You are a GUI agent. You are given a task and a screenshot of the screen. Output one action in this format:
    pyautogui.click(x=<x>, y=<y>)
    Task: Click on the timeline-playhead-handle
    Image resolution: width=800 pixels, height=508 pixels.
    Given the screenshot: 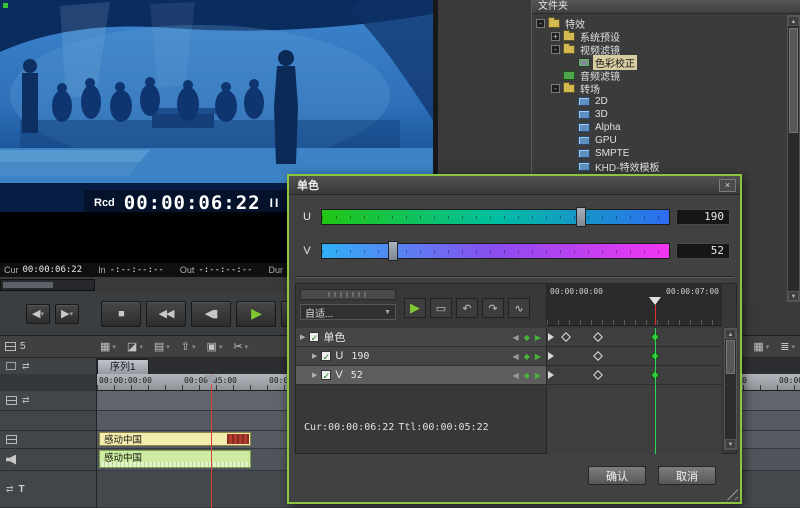 What is the action you would take?
    pyautogui.click(x=211, y=380)
    